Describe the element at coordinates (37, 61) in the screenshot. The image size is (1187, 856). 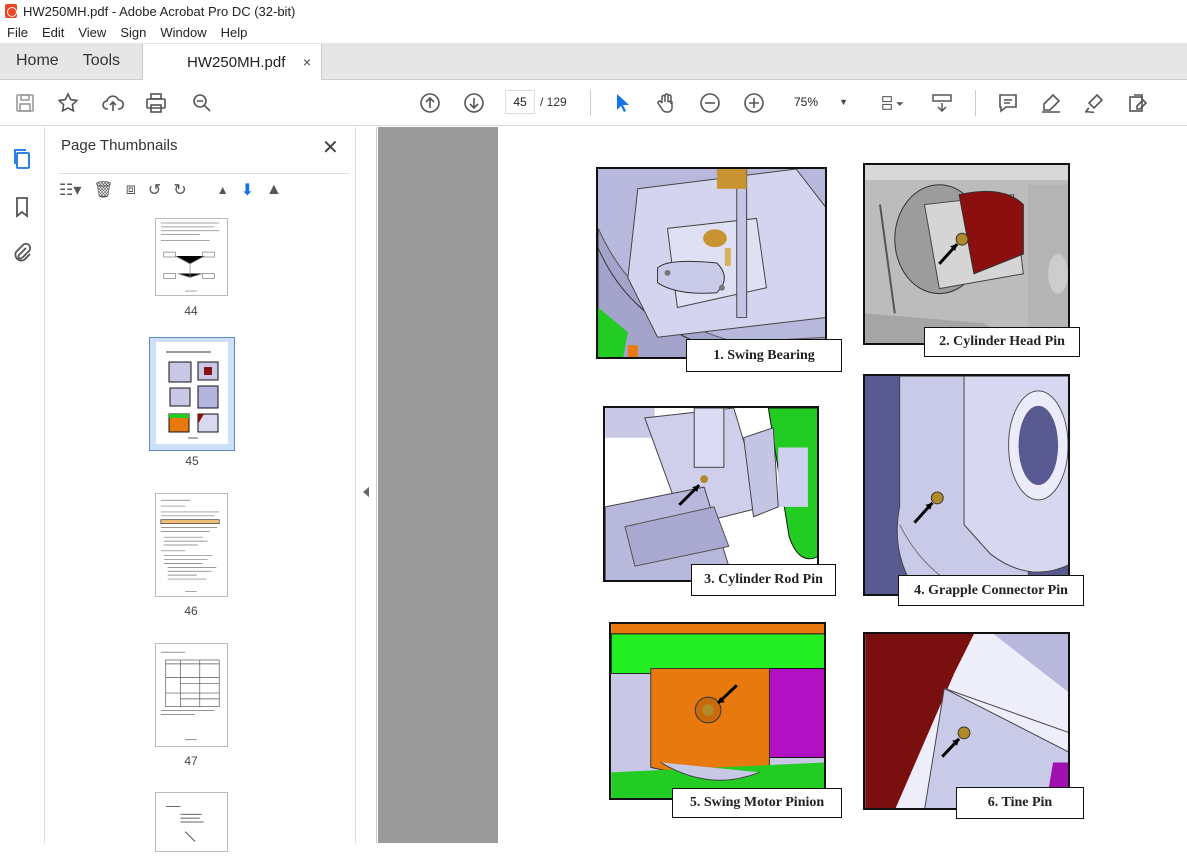
I see `tab-home: Home` at that location.